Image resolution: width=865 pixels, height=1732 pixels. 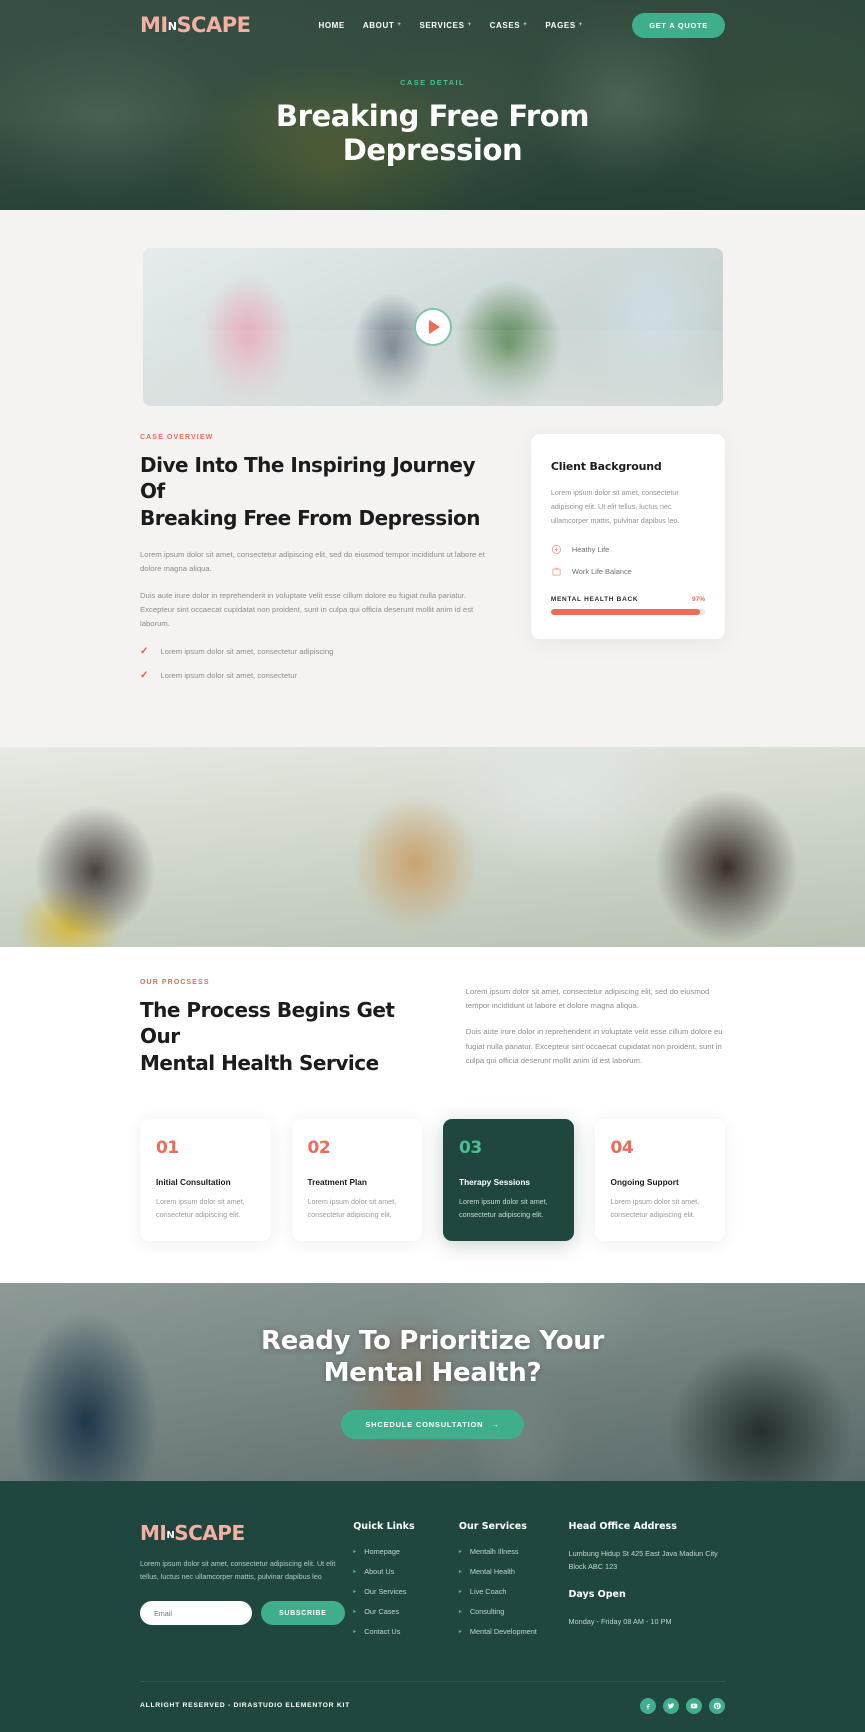 I want to click on overview-title-line-1: Dive Into The Inspiring Journey Of, so click(x=308, y=478).